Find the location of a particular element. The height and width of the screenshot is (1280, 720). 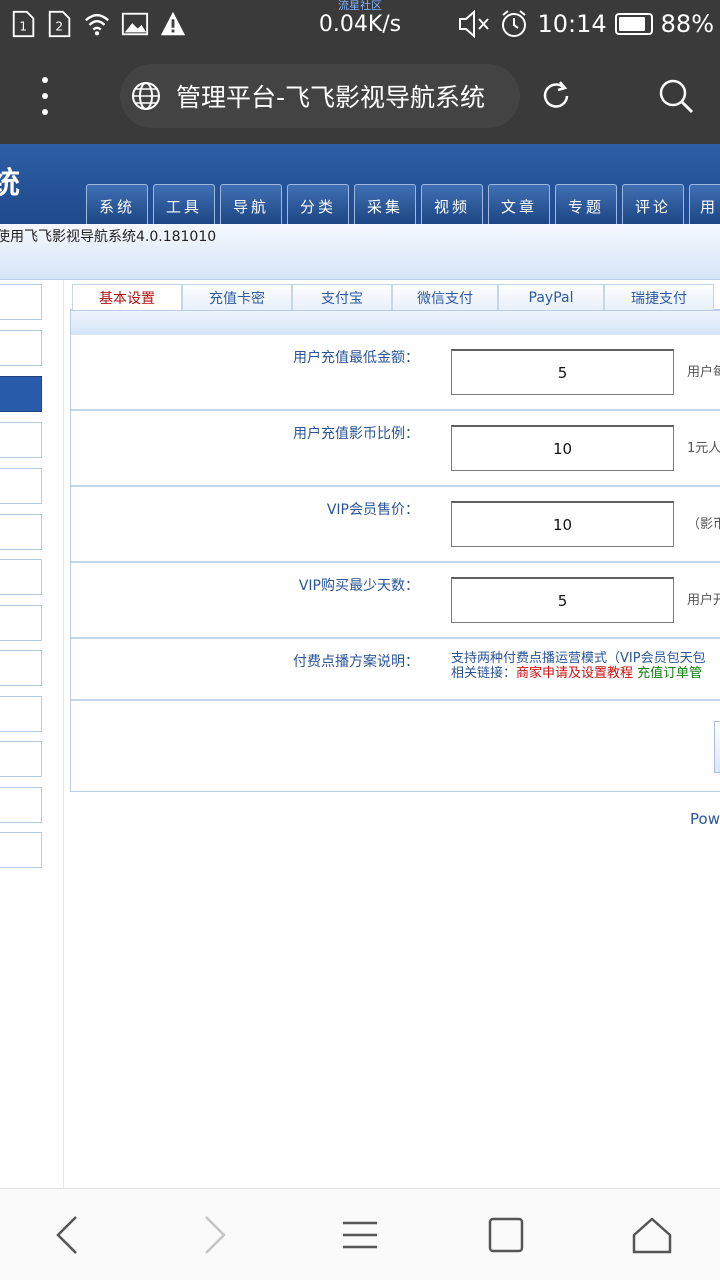

nav-tab-system: 系统 is located at coordinates (117, 204).